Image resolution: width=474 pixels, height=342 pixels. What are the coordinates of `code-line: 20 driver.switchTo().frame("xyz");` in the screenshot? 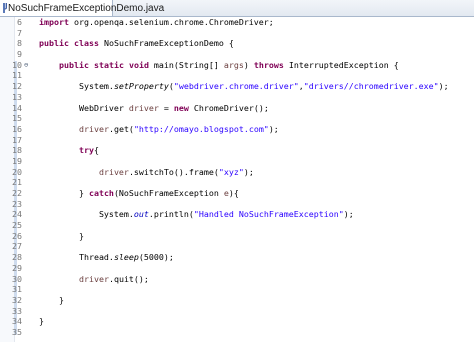 It's located at (237, 172).